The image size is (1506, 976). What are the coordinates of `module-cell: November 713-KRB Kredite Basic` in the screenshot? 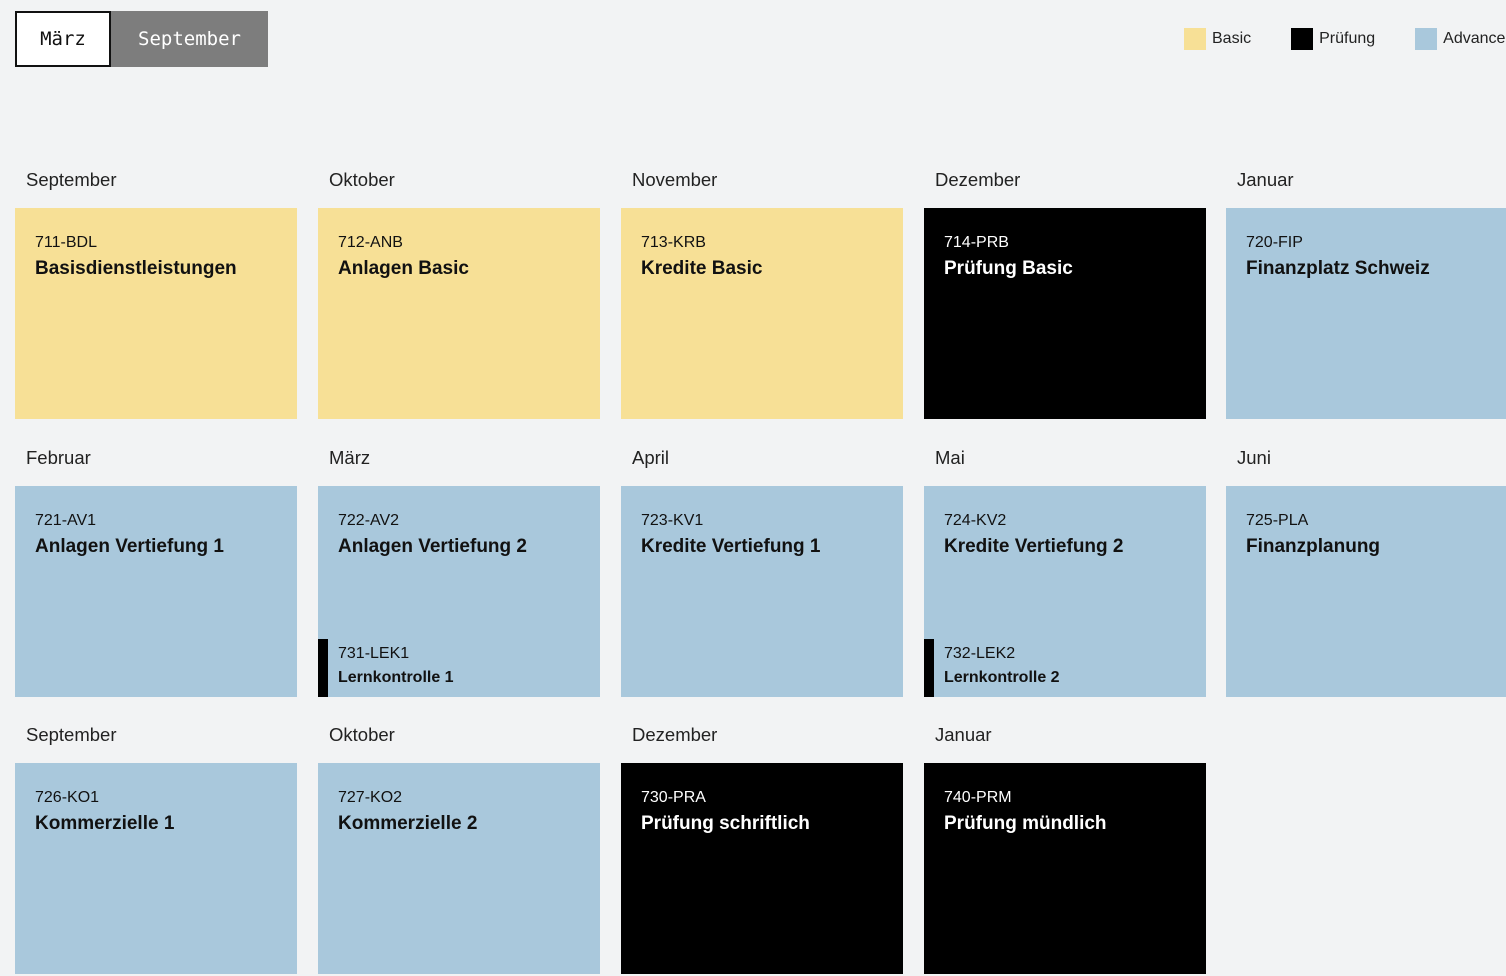 It's located at (762, 289).